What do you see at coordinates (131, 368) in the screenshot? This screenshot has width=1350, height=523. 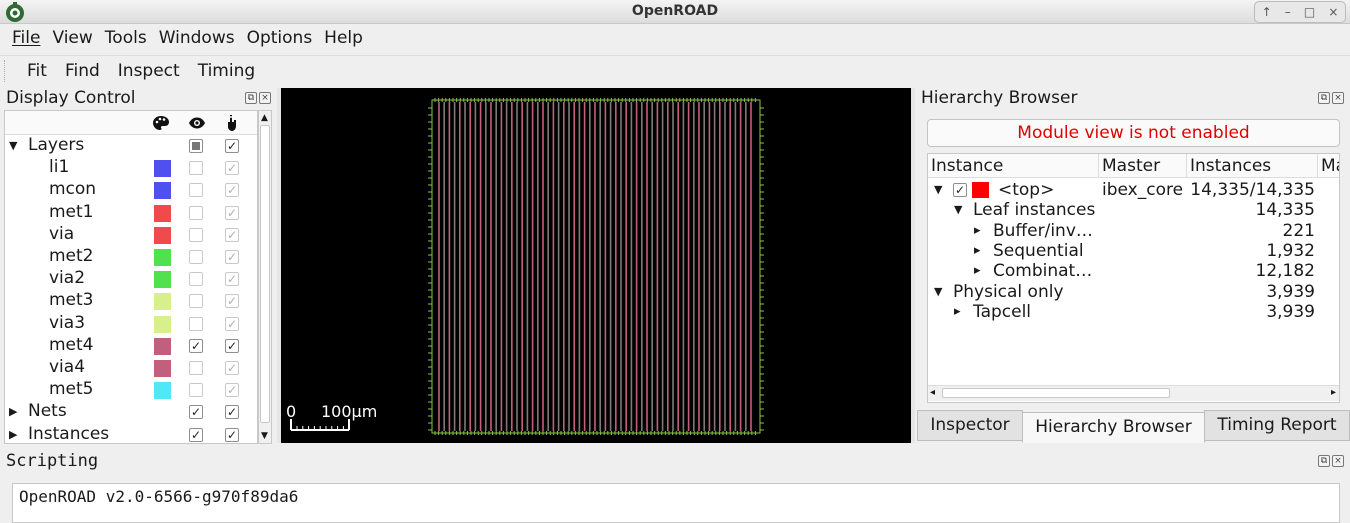 I see `layer-row-via4: via4 ✓` at bounding box center [131, 368].